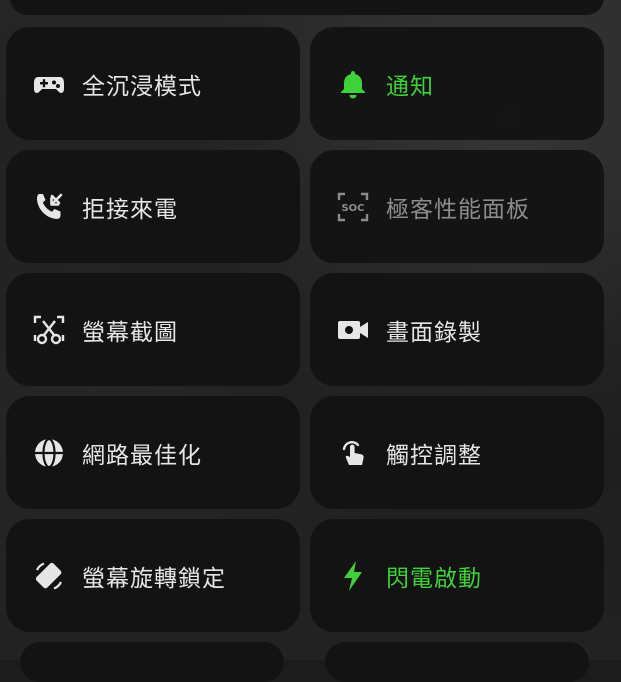 Image resolution: width=621 pixels, height=682 pixels. What do you see at coordinates (353, 84) in the screenshot?
I see `bell-icon` at bounding box center [353, 84].